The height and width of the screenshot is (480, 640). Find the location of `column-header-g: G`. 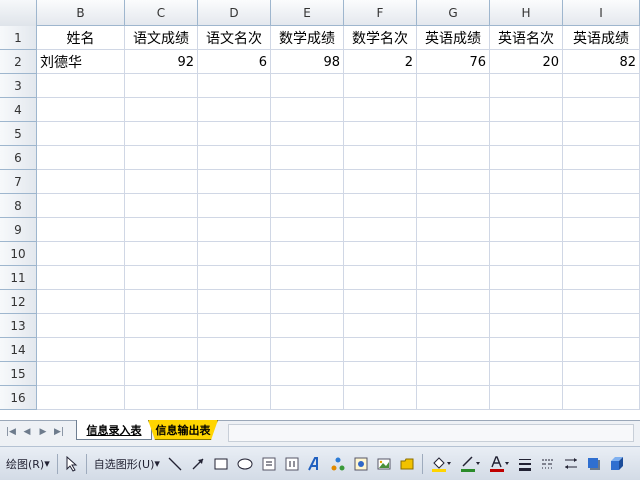

column-header-g: G is located at coordinates (453, 13).